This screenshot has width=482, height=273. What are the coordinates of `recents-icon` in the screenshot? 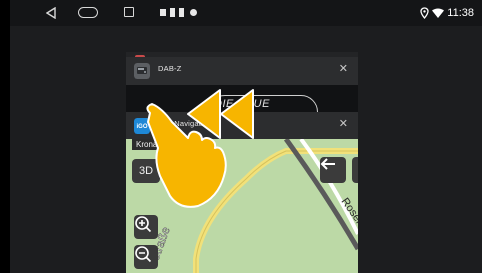 It's located at (129, 12).